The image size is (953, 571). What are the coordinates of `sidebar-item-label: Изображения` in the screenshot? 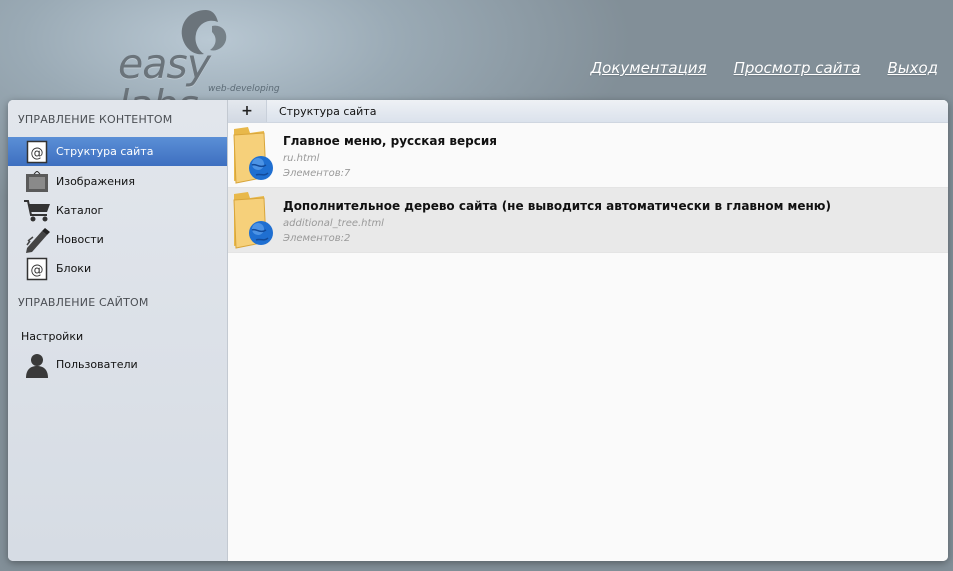 It's located at (95, 181).